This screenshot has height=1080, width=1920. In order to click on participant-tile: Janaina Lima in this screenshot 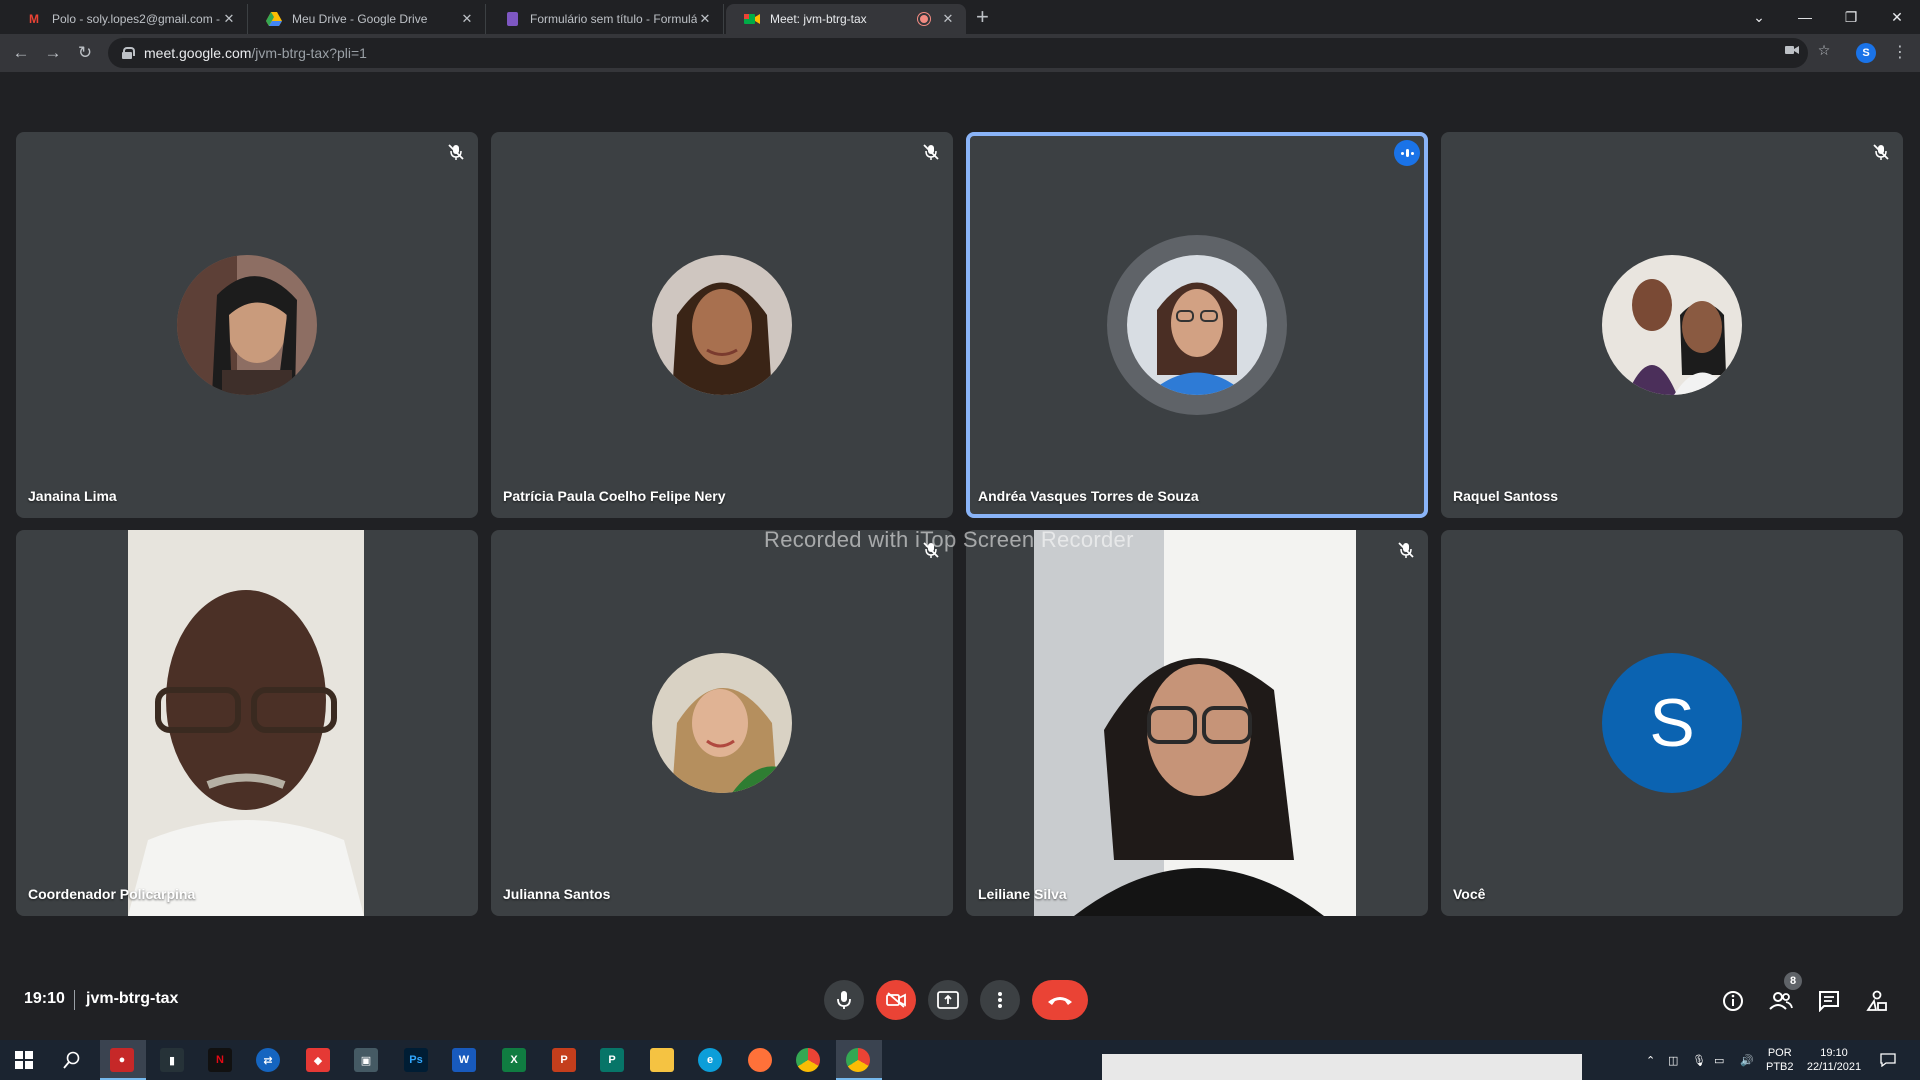, I will do `click(247, 325)`.